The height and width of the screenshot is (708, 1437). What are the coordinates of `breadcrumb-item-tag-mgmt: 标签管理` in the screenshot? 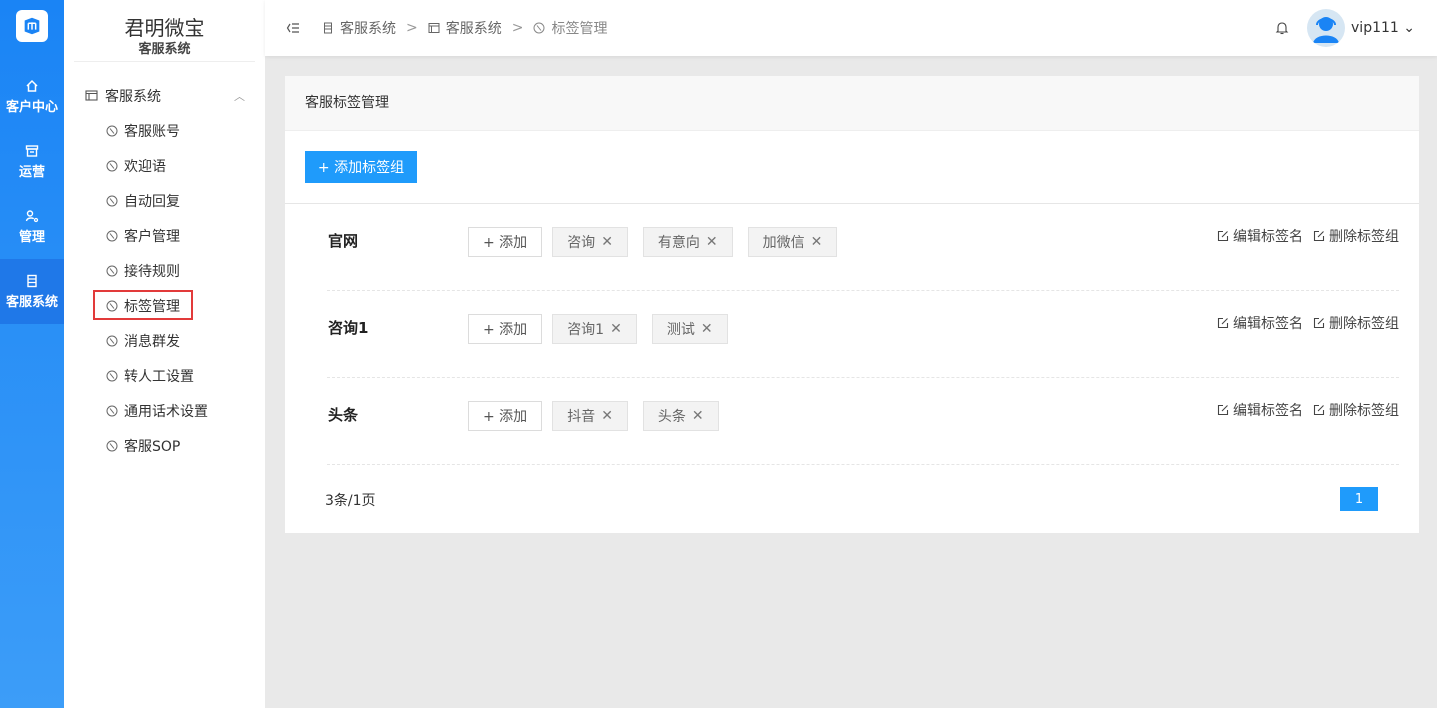 It's located at (570, 28).